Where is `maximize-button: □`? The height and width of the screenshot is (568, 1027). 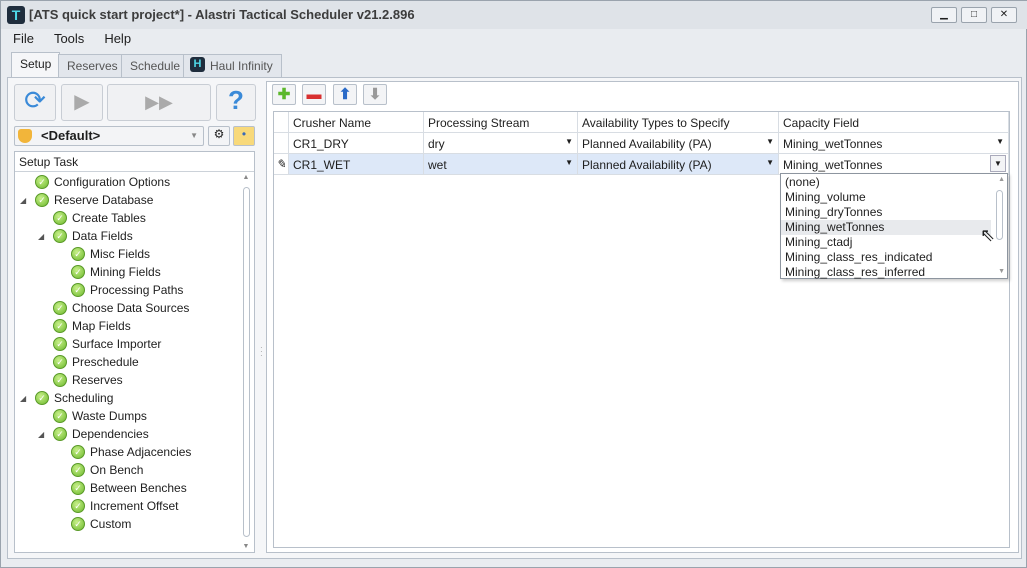
maximize-button: □ is located at coordinates (974, 15).